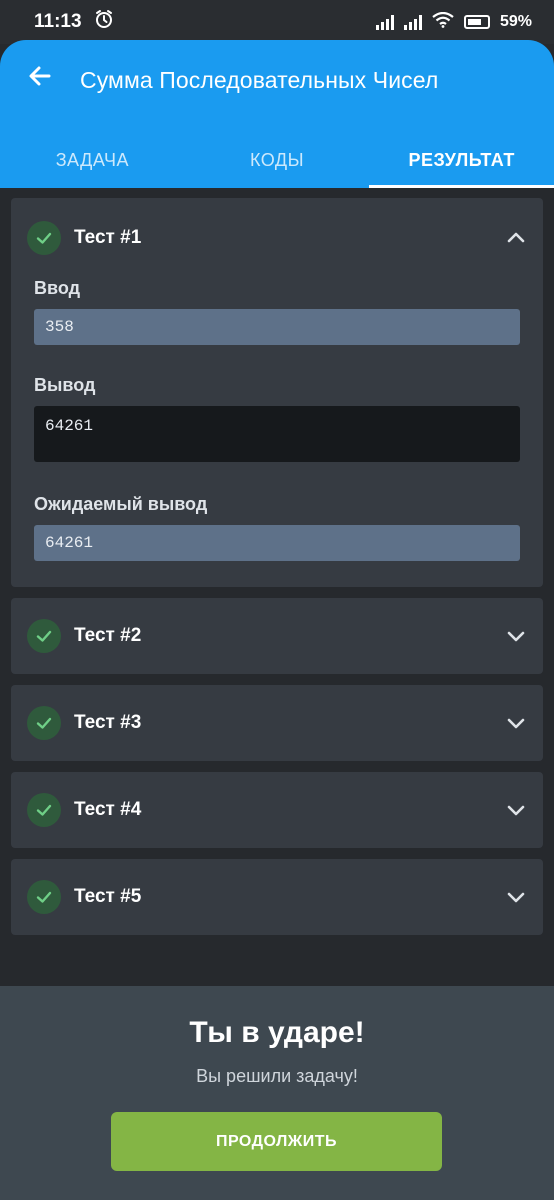 This screenshot has height=1200, width=554. Describe the element at coordinates (108, 809) in the screenshot. I see `test-title: Тест #4` at that location.